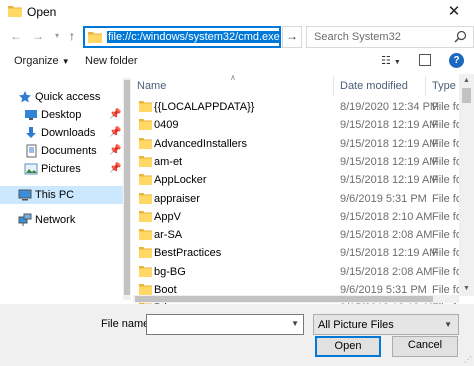 This screenshot has height=366, width=474. Describe the element at coordinates (297, 199) in the screenshot. I see `file-row: appraiser 9/6/2019 5:31 PM File fol` at that location.